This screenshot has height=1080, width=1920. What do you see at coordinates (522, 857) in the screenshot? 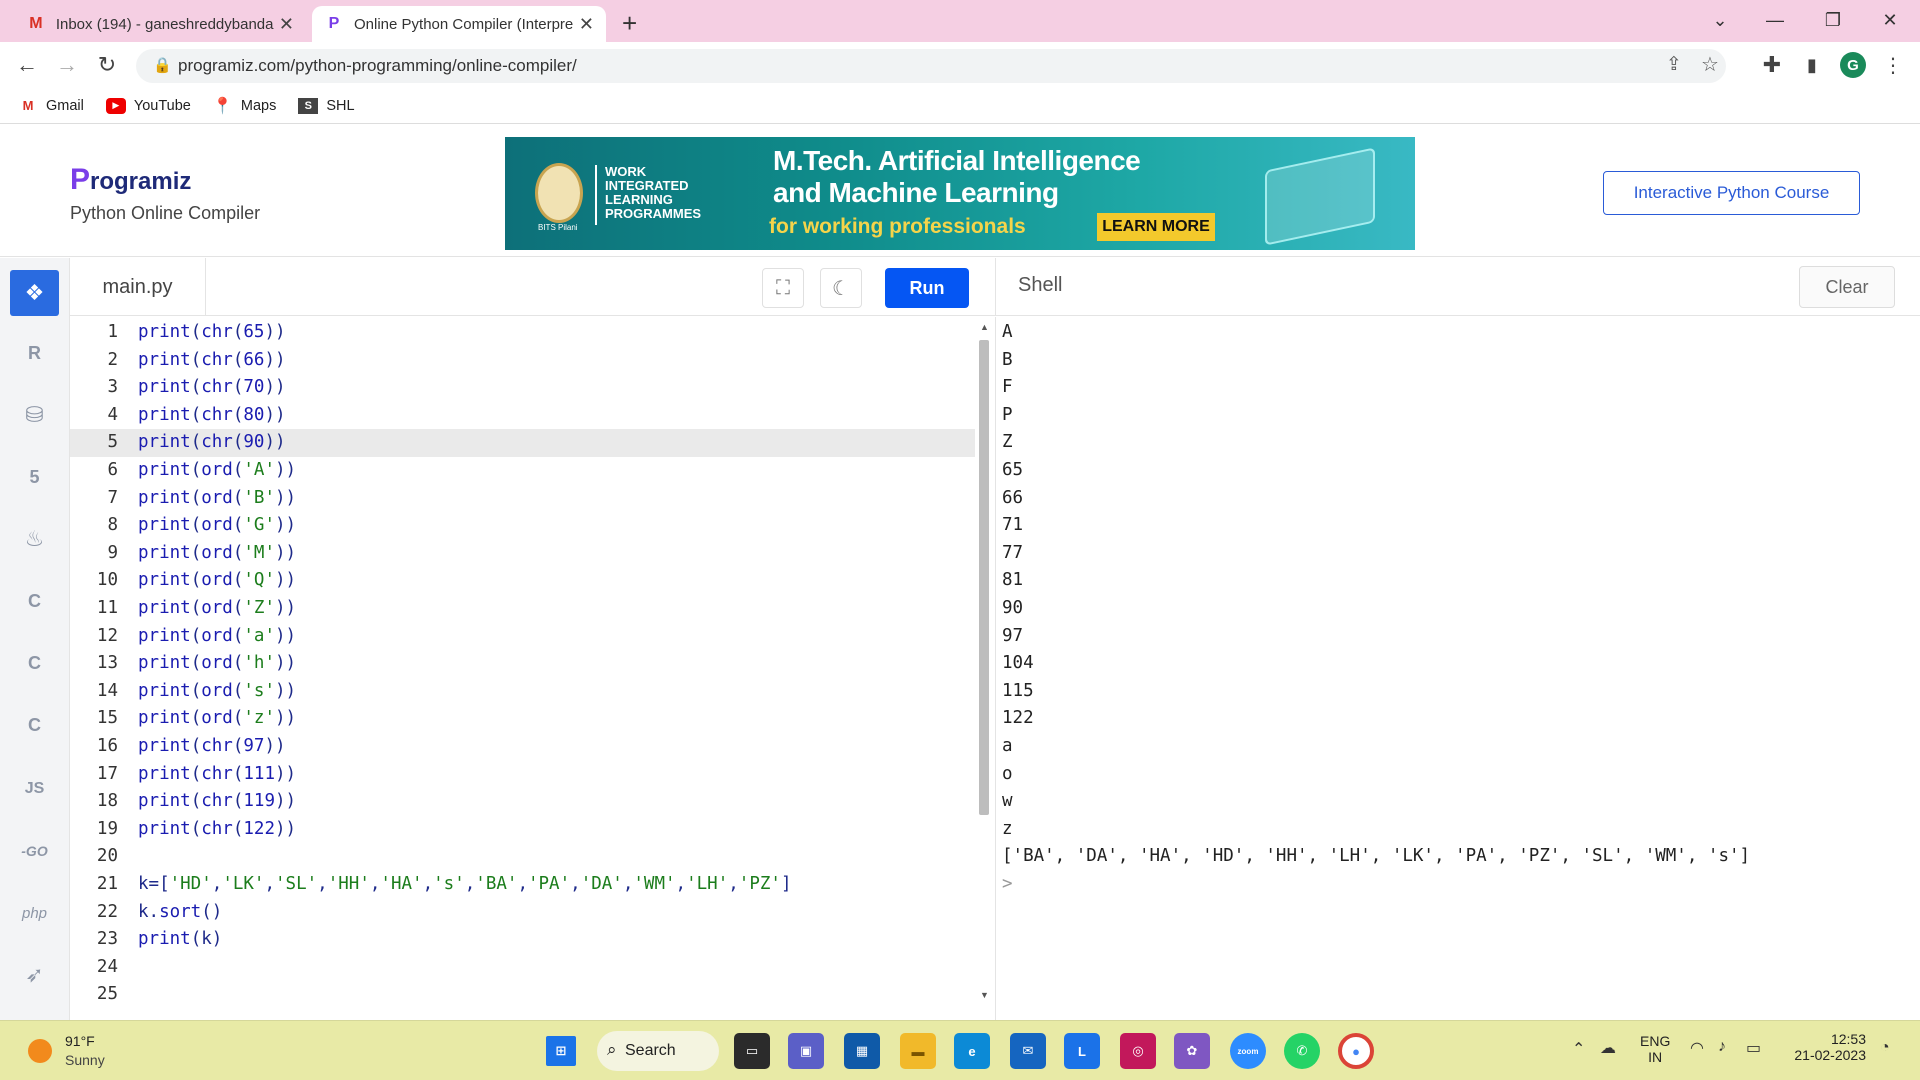
I see `code-line: 20` at bounding box center [522, 857].